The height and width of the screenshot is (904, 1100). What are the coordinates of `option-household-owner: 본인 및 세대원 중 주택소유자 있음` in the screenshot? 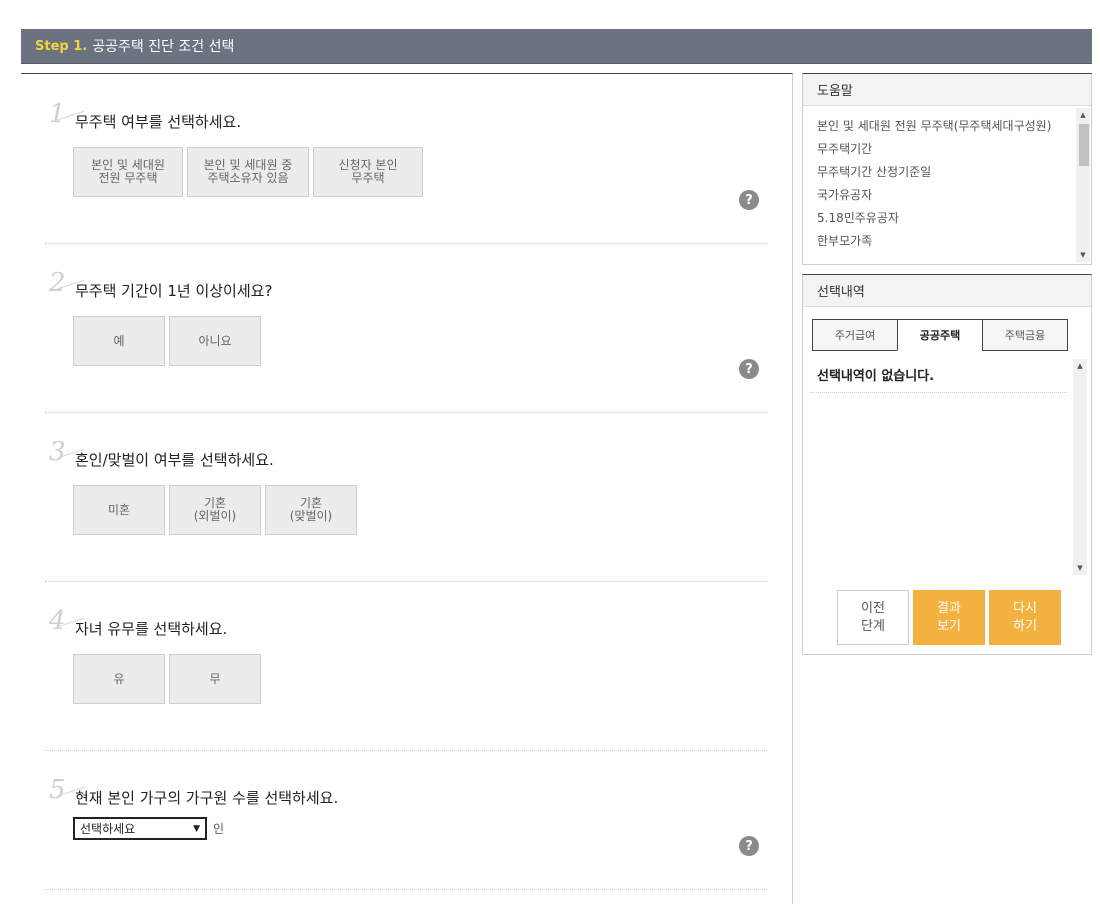 It's located at (248, 172).